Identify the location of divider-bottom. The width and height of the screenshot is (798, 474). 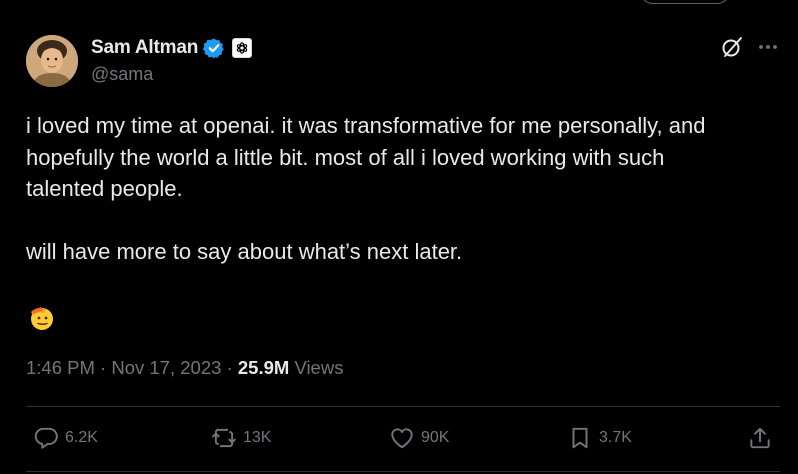
(403, 471).